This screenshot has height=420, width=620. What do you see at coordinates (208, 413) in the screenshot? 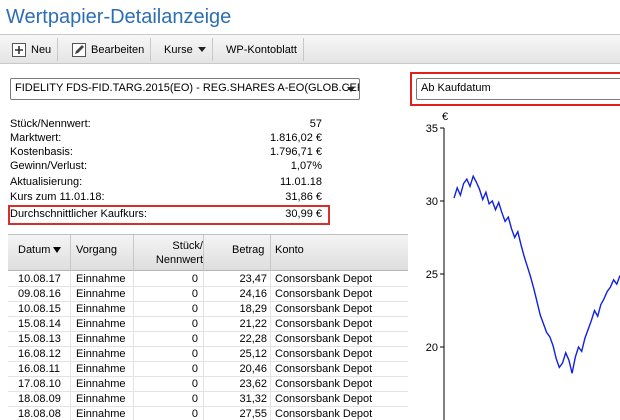
I see `table-row: 18.08.08 Einnahme 0 27,55 Consorsbank Depot` at bounding box center [208, 413].